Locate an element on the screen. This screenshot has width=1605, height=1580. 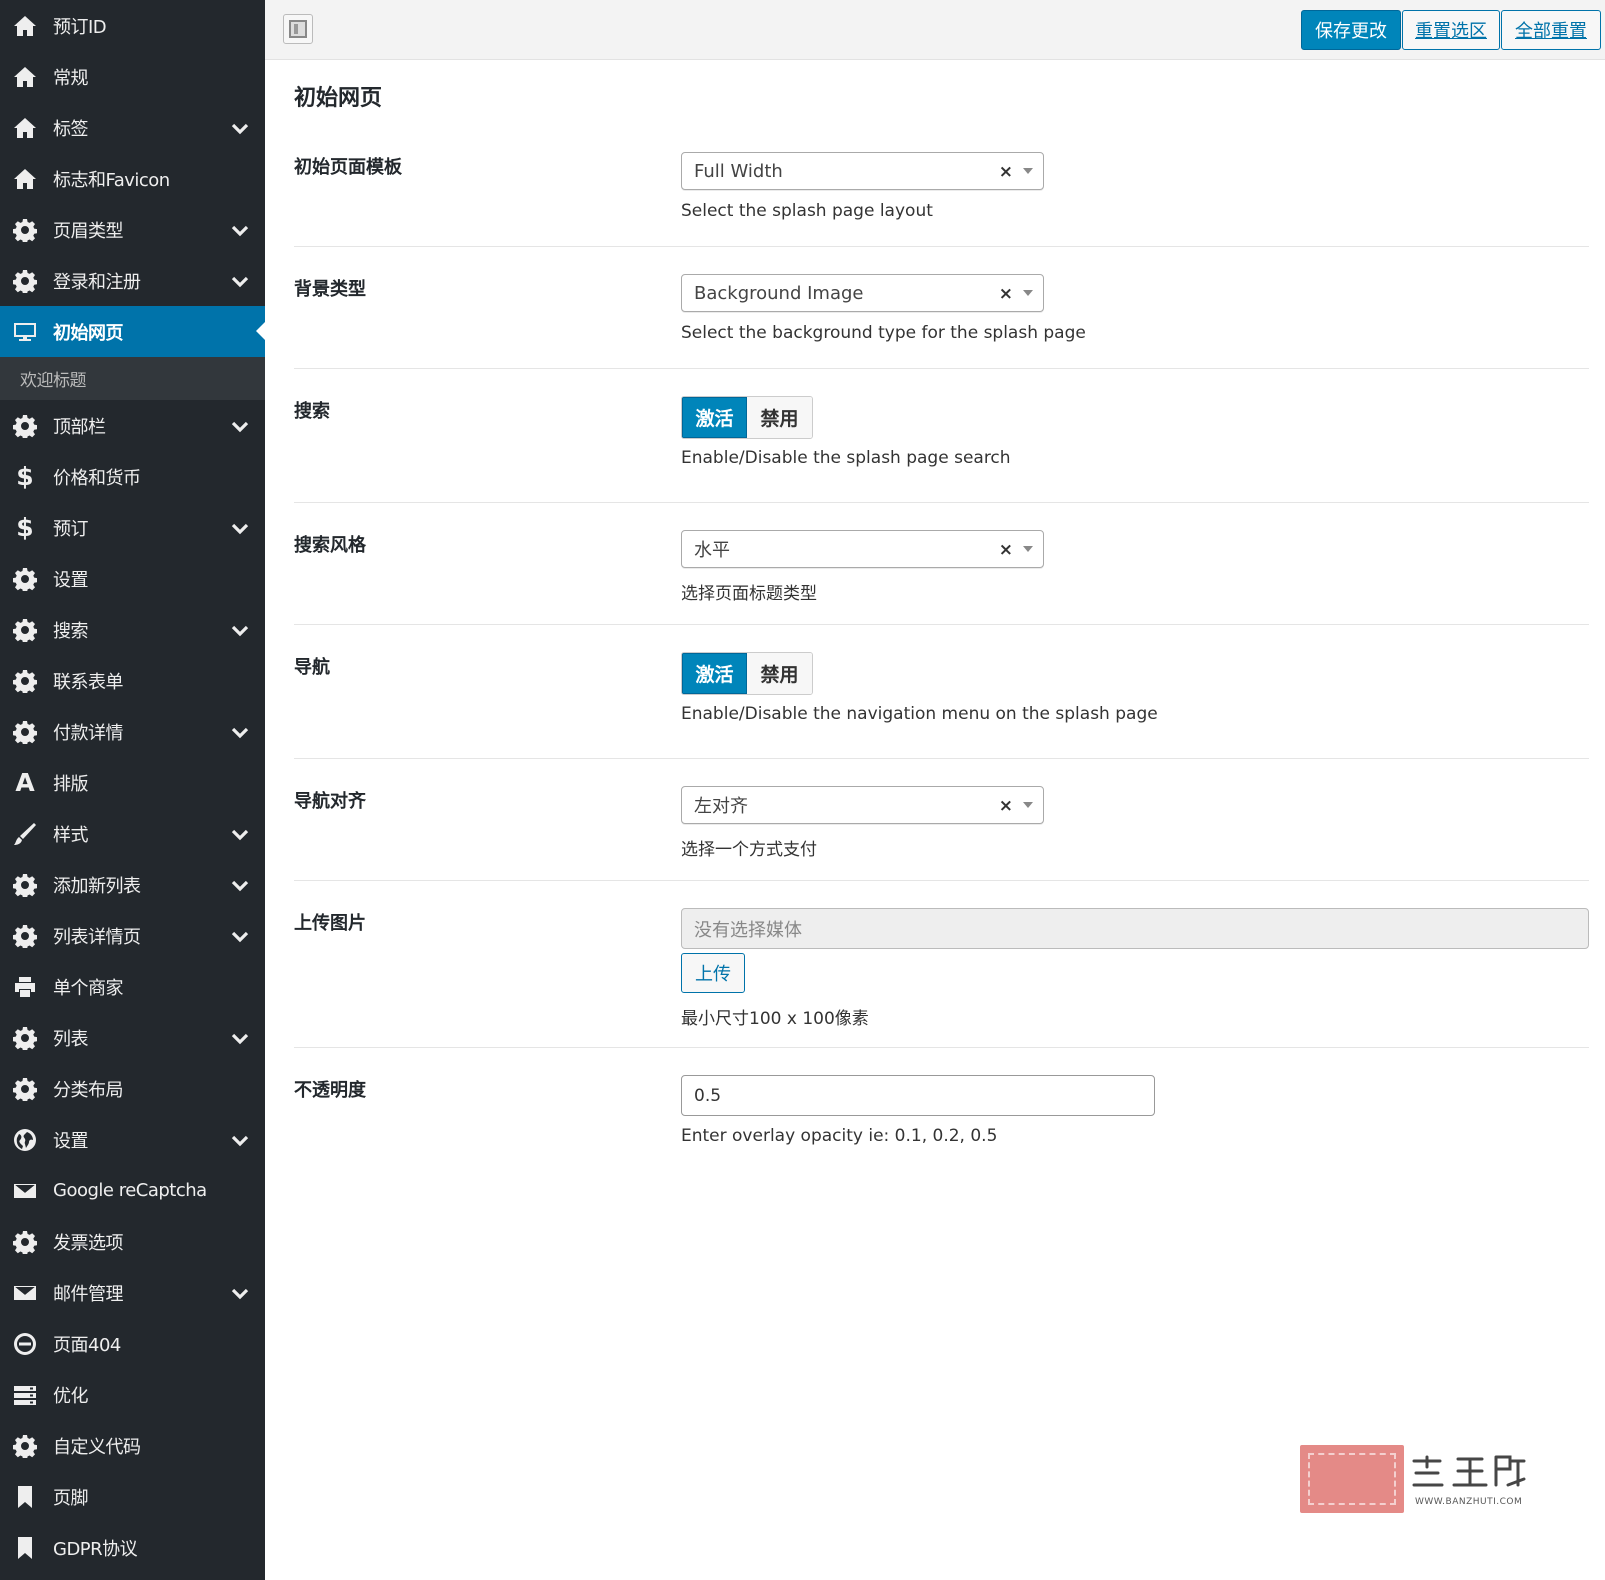
opacity-input: 0.5 is located at coordinates (918, 1095).